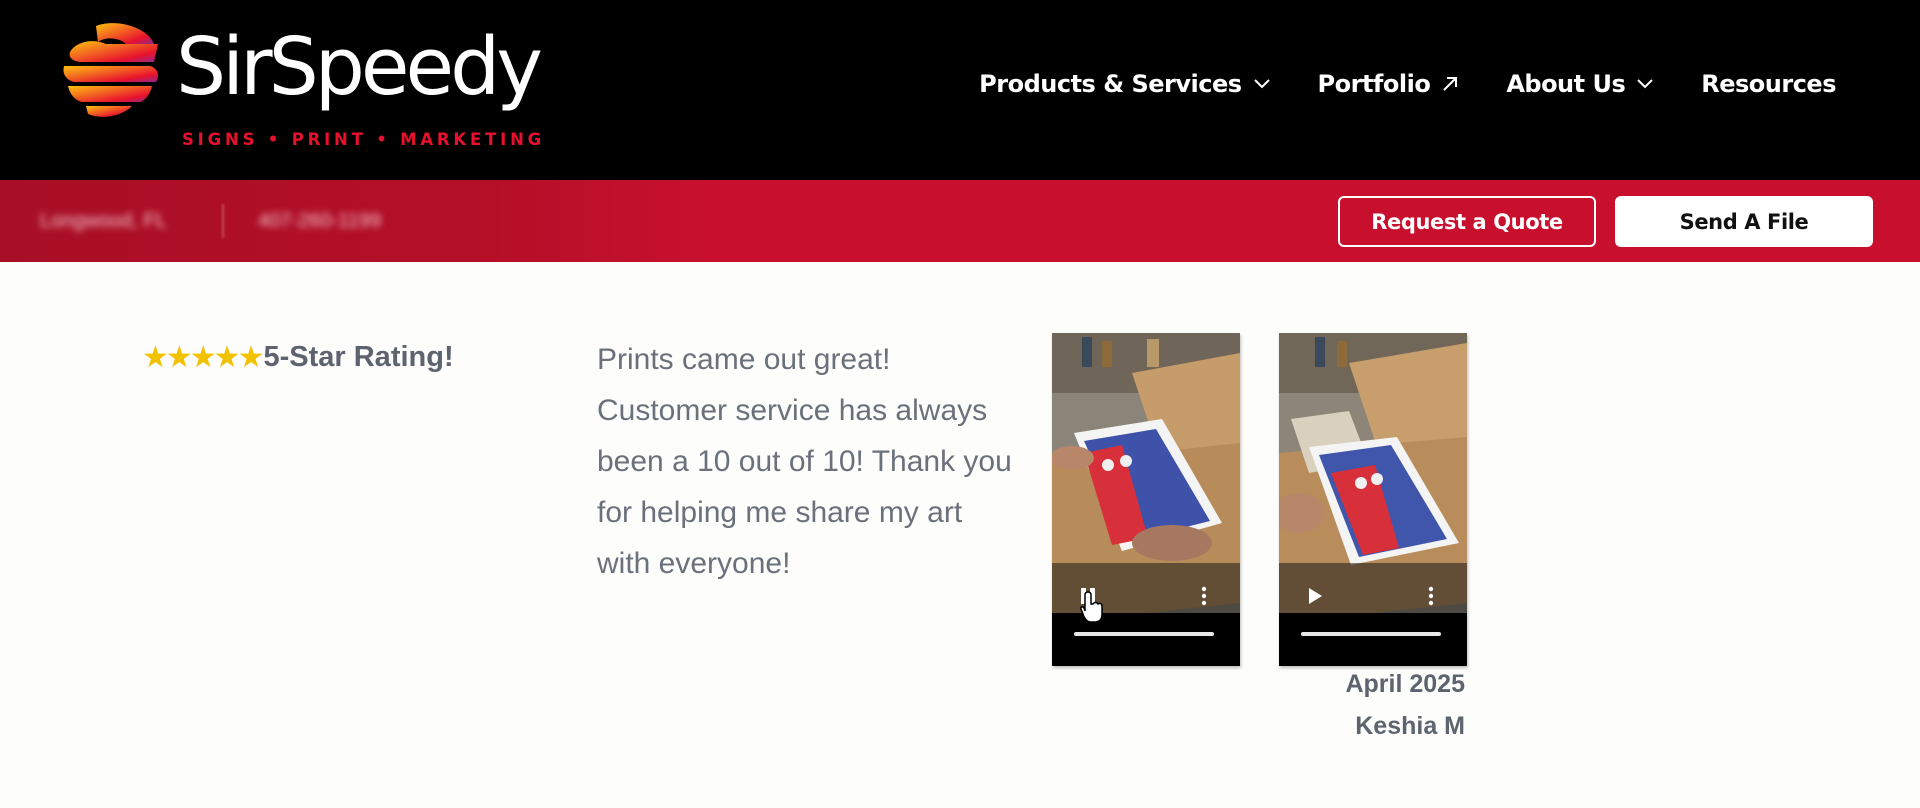  What do you see at coordinates (359, 67) in the screenshot?
I see `logo-wordmark: SirSpeedy` at bounding box center [359, 67].